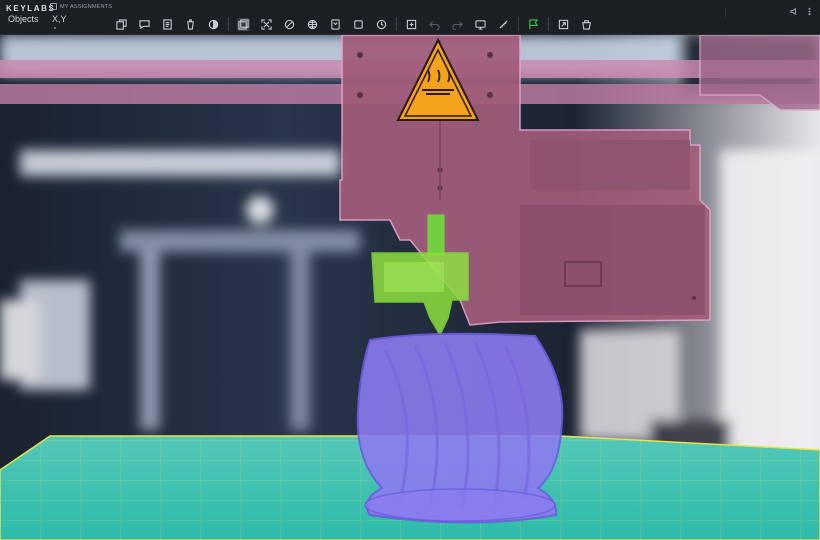 The image size is (820, 540). I want to click on ruler-icon, so click(503, 24).